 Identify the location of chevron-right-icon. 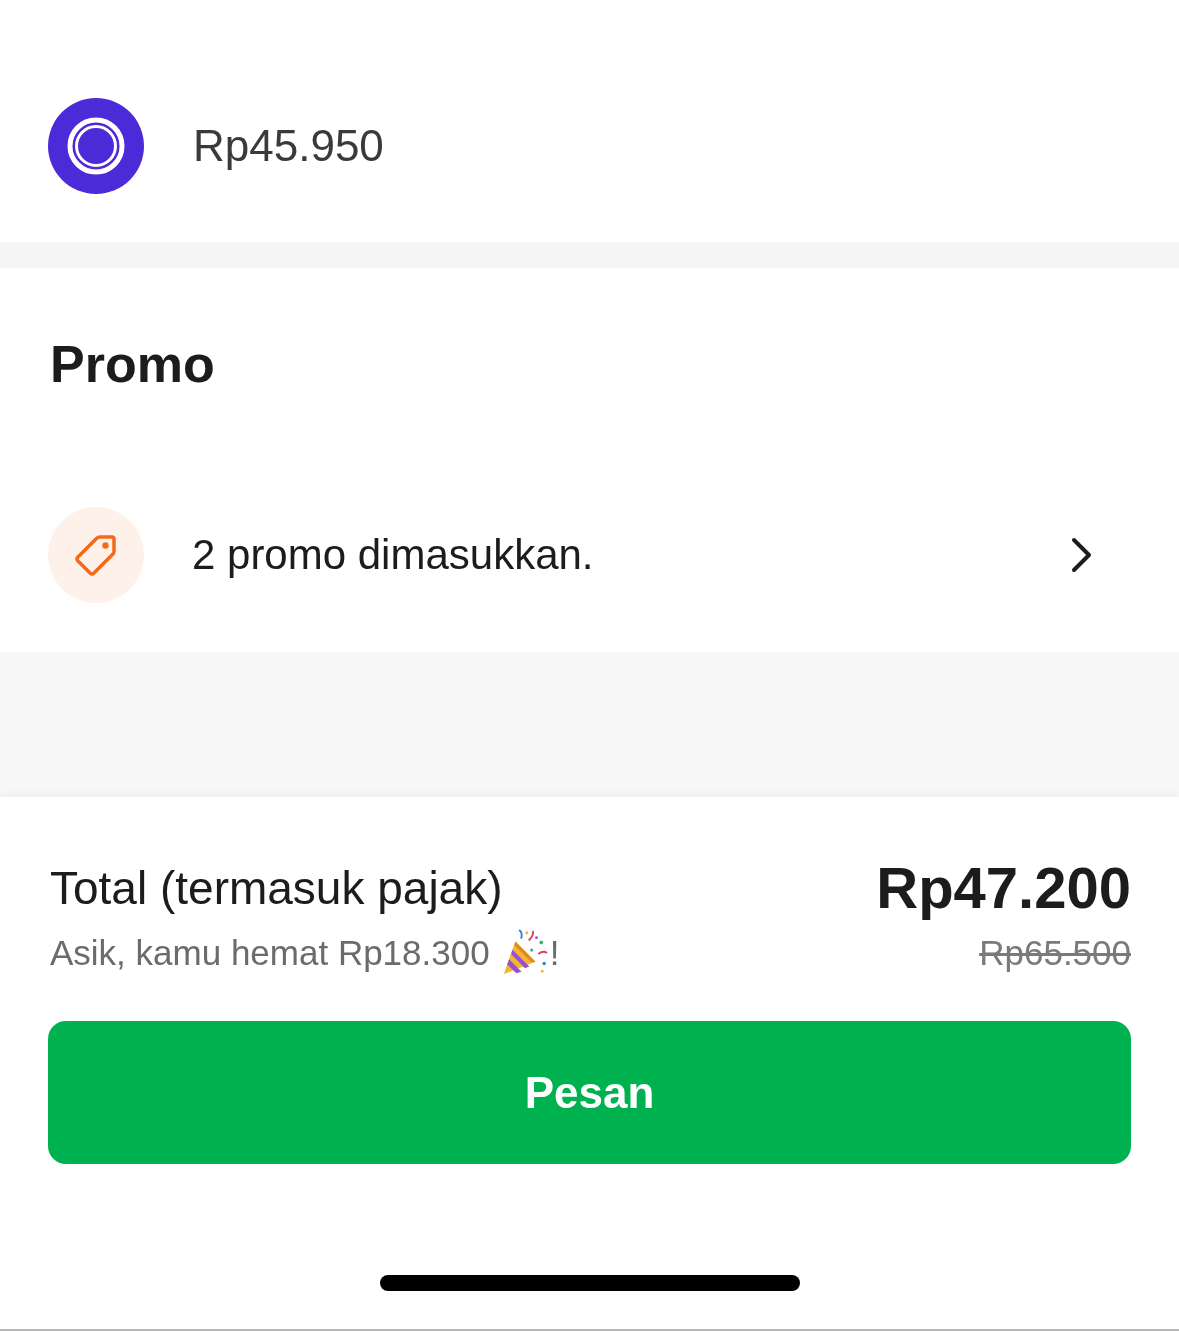
(1082, 555).